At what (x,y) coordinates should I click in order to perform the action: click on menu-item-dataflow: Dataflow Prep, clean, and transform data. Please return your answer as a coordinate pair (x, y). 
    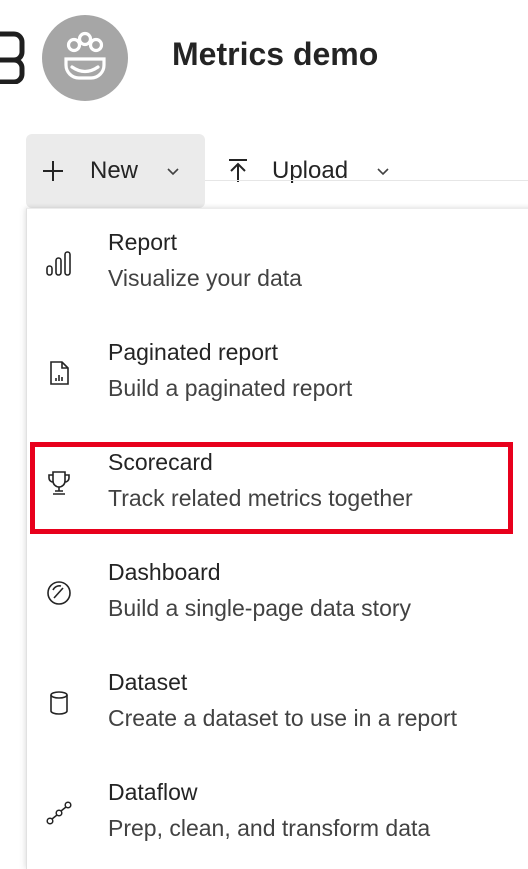
    Looking at the image, I should click on (277, 814).